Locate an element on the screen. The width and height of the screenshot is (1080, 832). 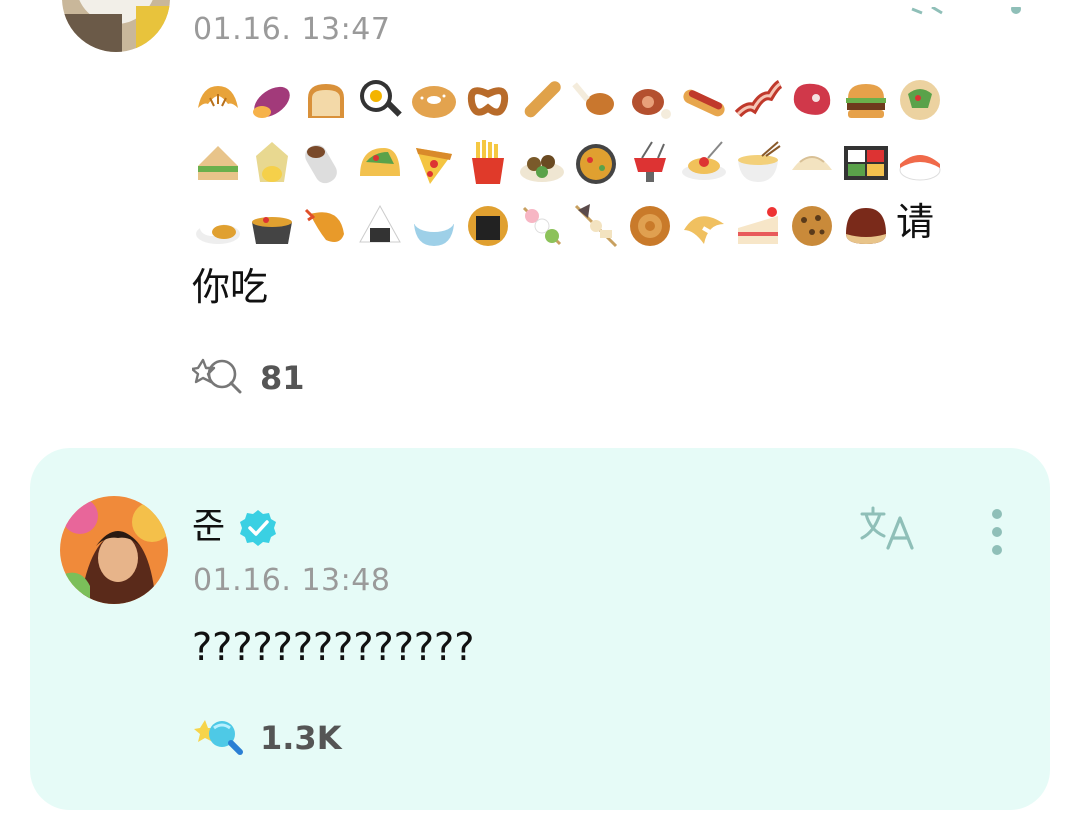
reaction-count: 1.3K is located at coordinates (301, 738).